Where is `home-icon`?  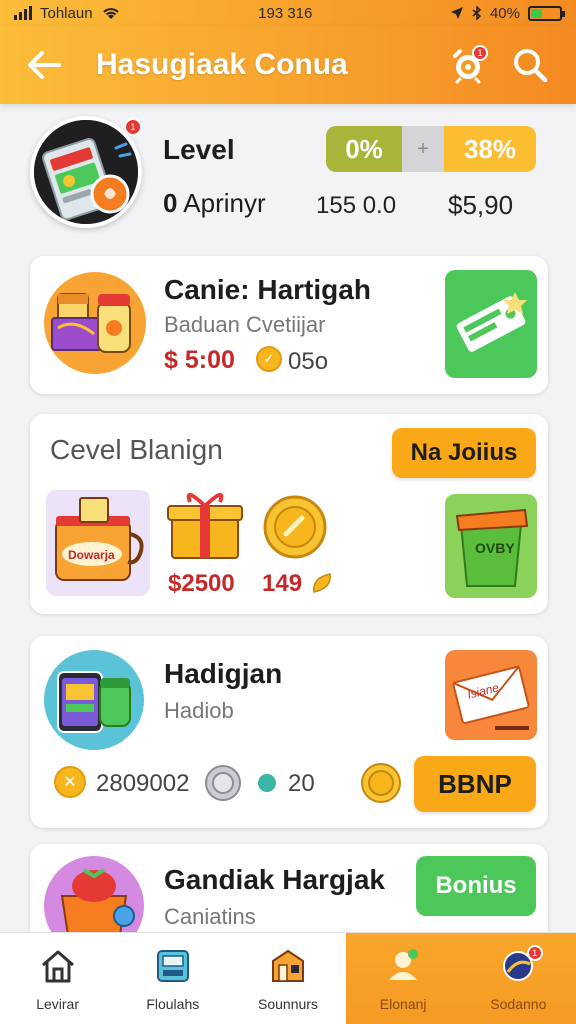 home-icon is located at coordinates (58, 966).